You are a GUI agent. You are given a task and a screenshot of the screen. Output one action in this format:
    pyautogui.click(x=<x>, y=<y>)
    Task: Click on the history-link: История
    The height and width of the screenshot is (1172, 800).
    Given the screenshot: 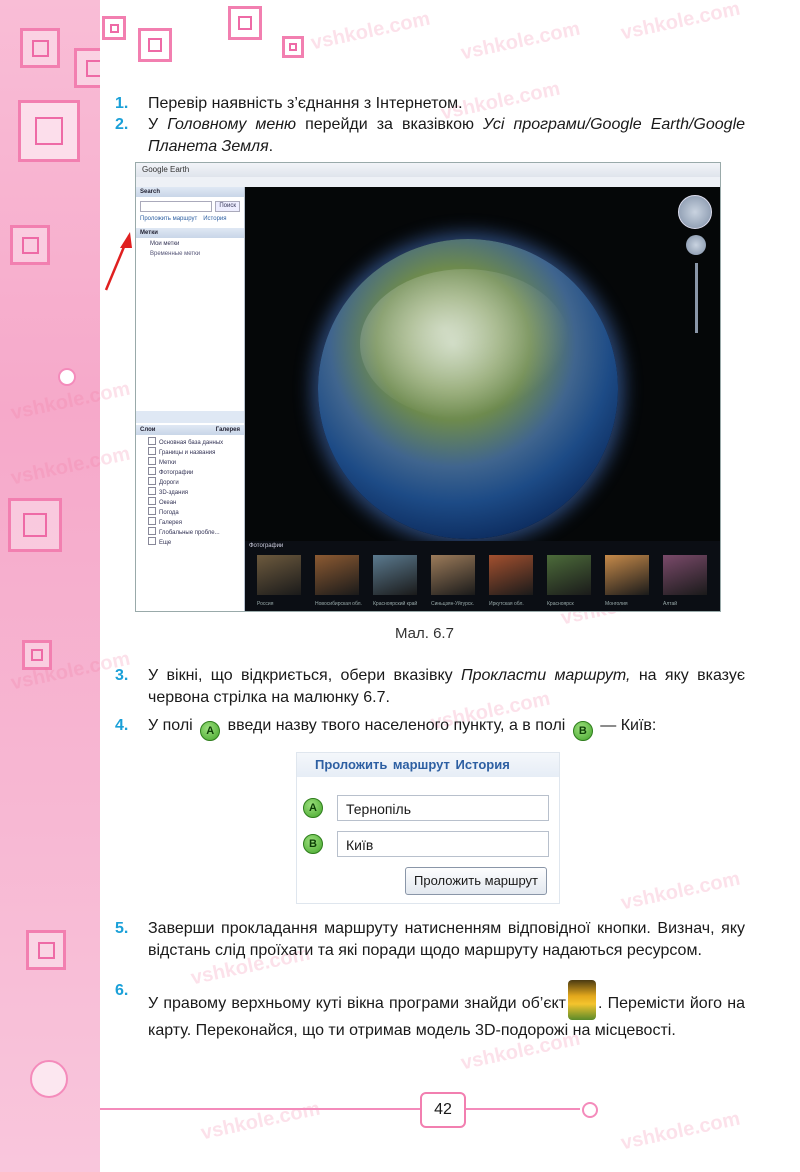 What is the action you would take?
    pyautogui.click(x=214, y=219)
    